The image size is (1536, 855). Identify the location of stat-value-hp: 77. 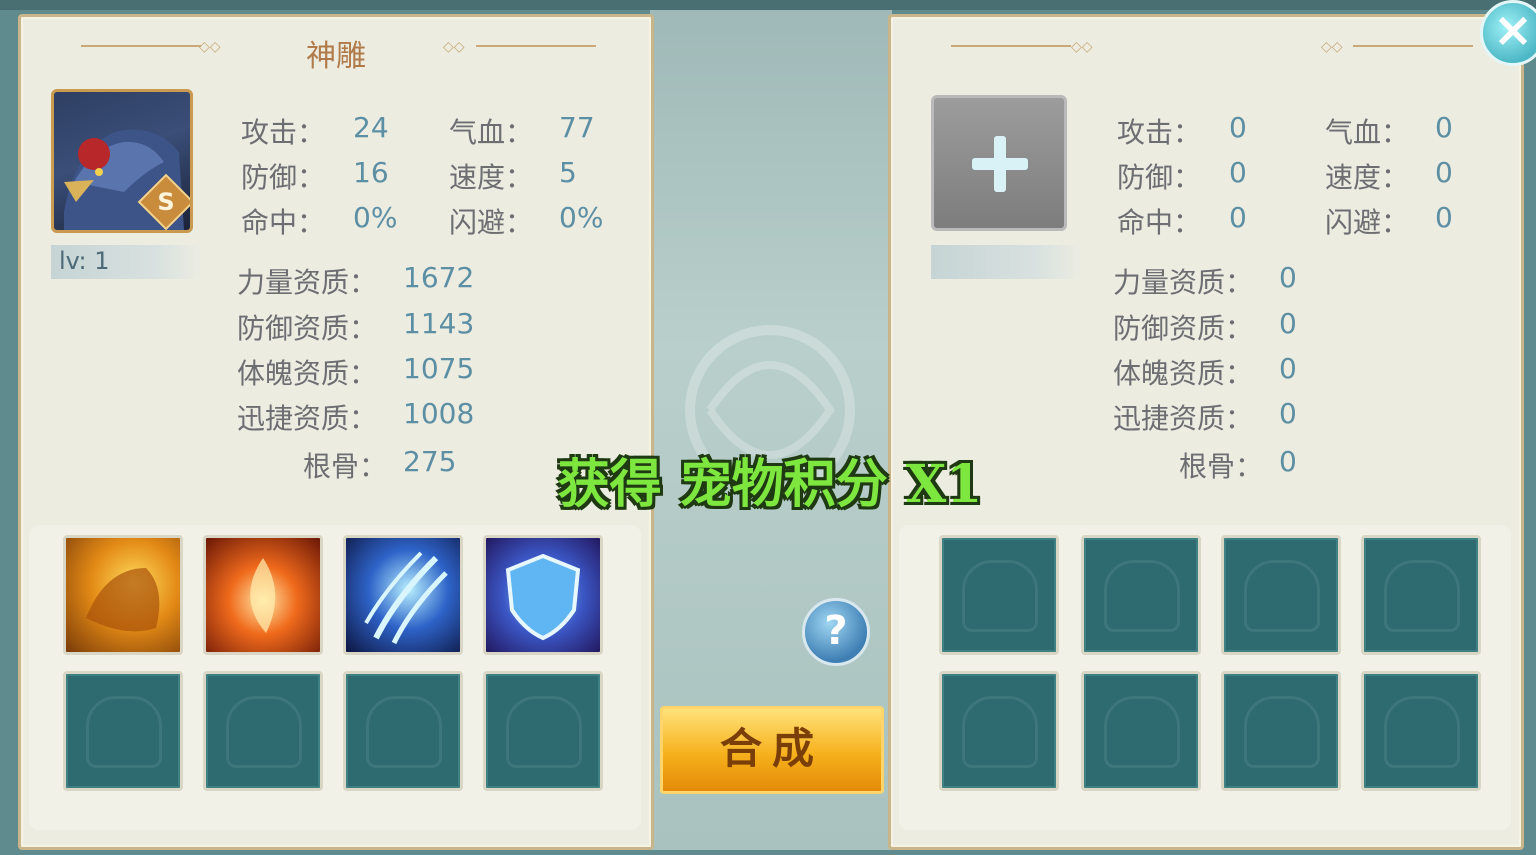
(577, 127).